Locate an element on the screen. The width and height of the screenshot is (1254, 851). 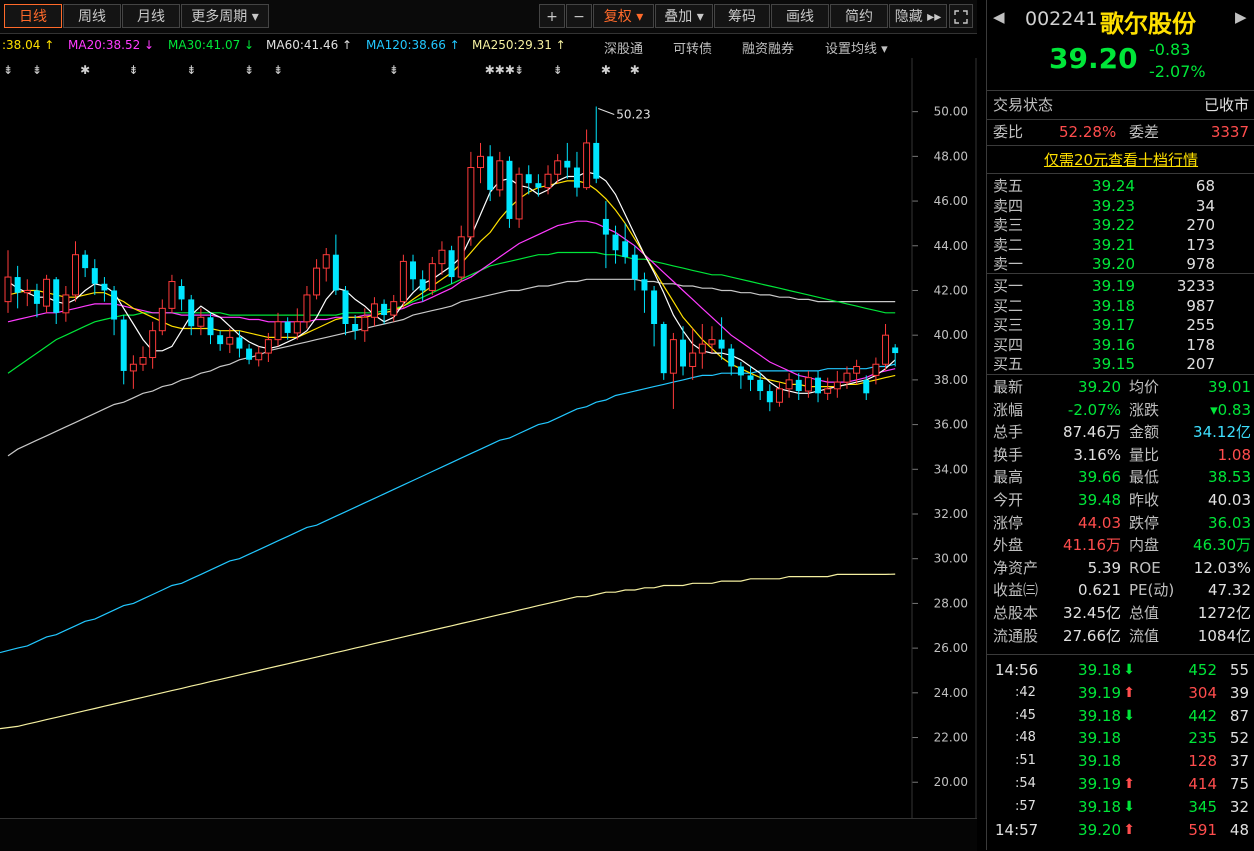
tick-count: 87 is located at coordinates (1239, 715).